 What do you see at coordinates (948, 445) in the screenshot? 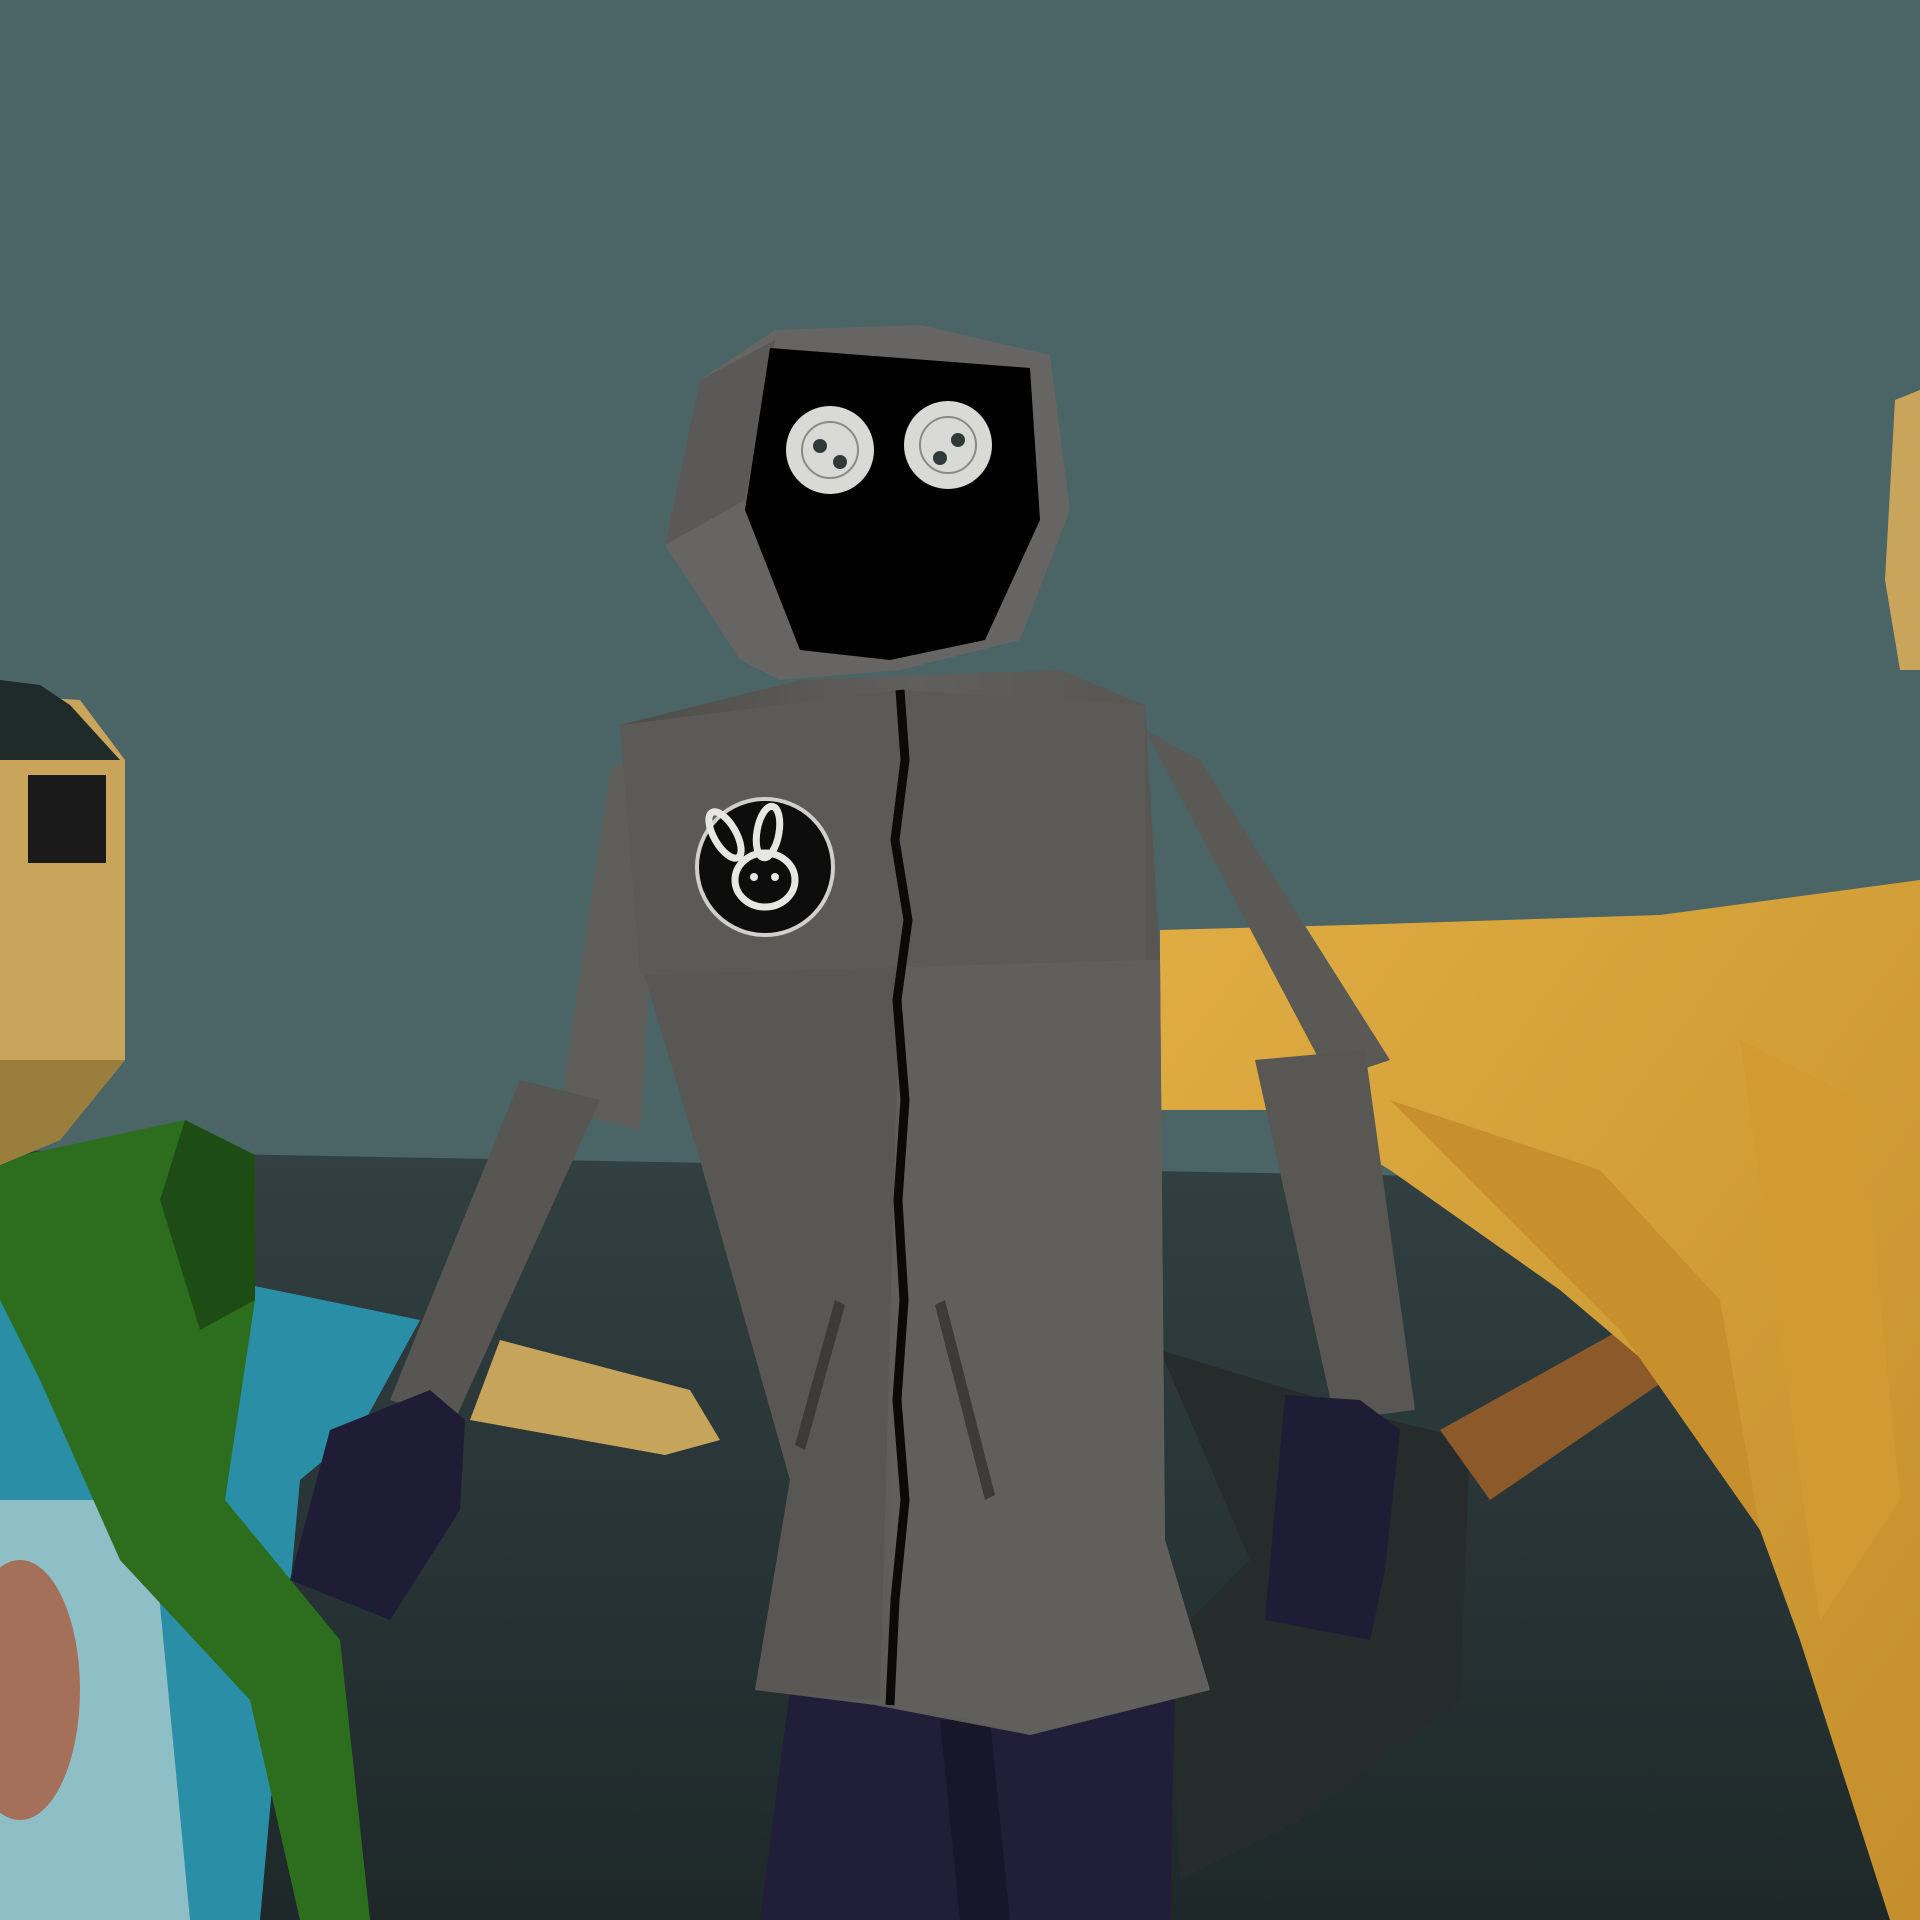
I see `right-eye` at bounding box center [948, 445].